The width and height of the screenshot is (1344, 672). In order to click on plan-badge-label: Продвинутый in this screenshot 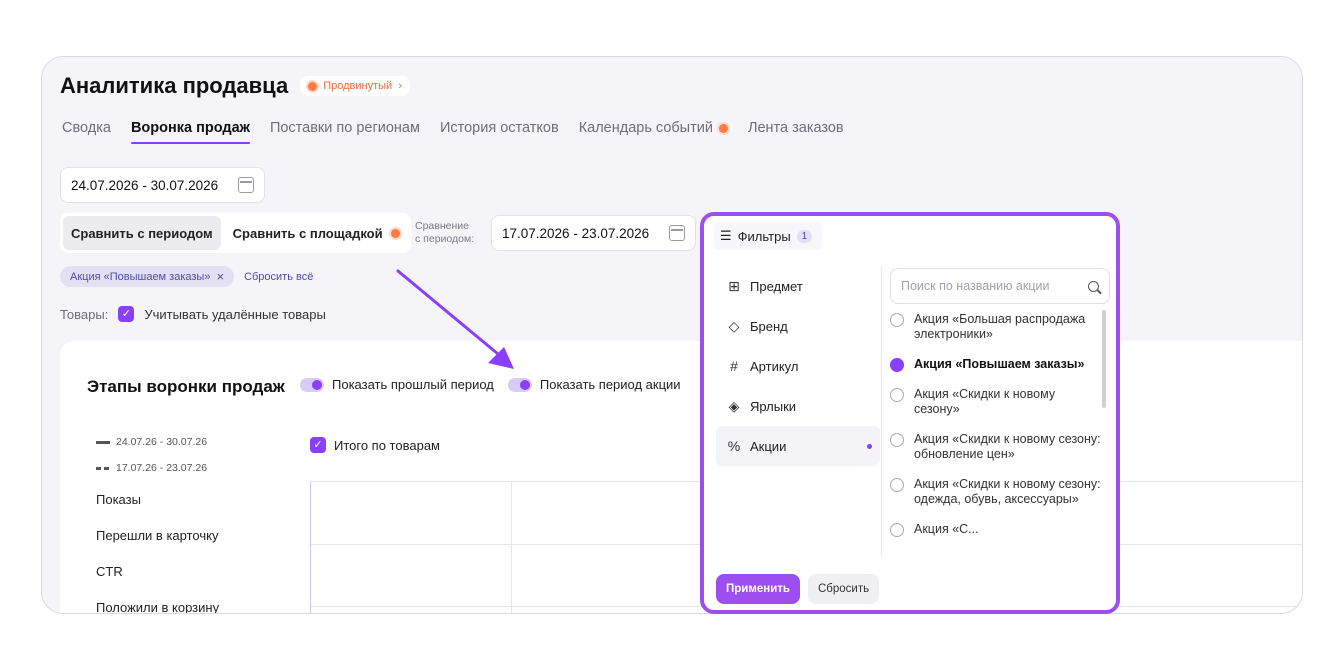, I will do `click(358, 86)`.